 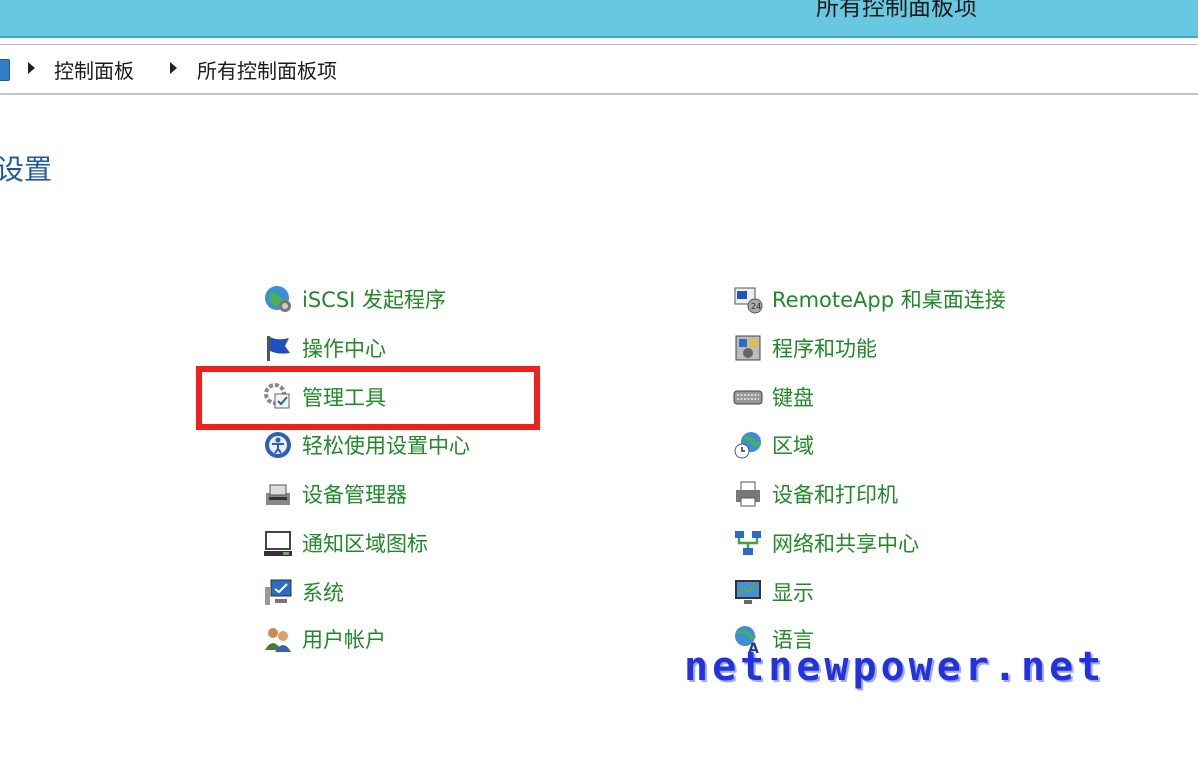 I want to click on item-ease-of-access: 轻松使用设置中心, so click(x=366, y=445).